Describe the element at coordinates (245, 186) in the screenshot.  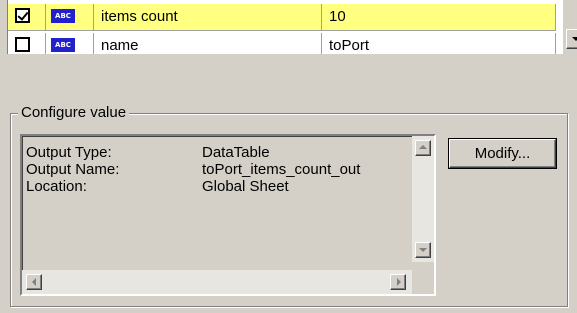
I see `field-value: Global Sheet` at that location.